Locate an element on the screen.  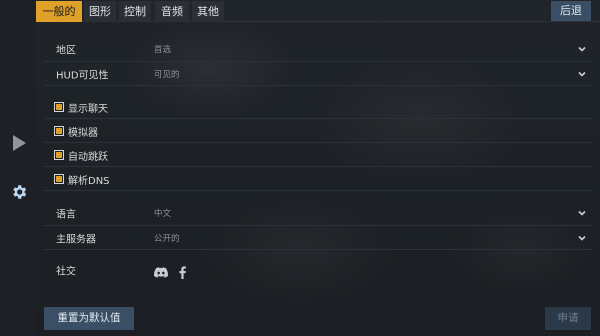
discord-icon is located at coordinates (161, 273).